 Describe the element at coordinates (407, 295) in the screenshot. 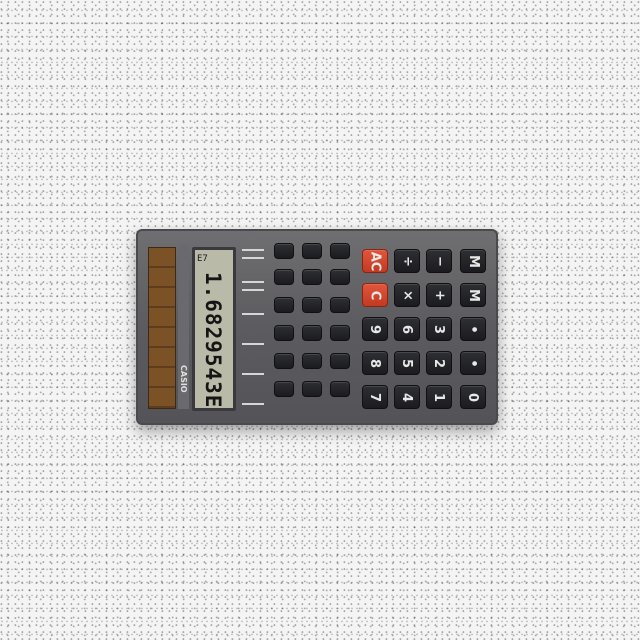

I see `multiply-button: ×` at that location.